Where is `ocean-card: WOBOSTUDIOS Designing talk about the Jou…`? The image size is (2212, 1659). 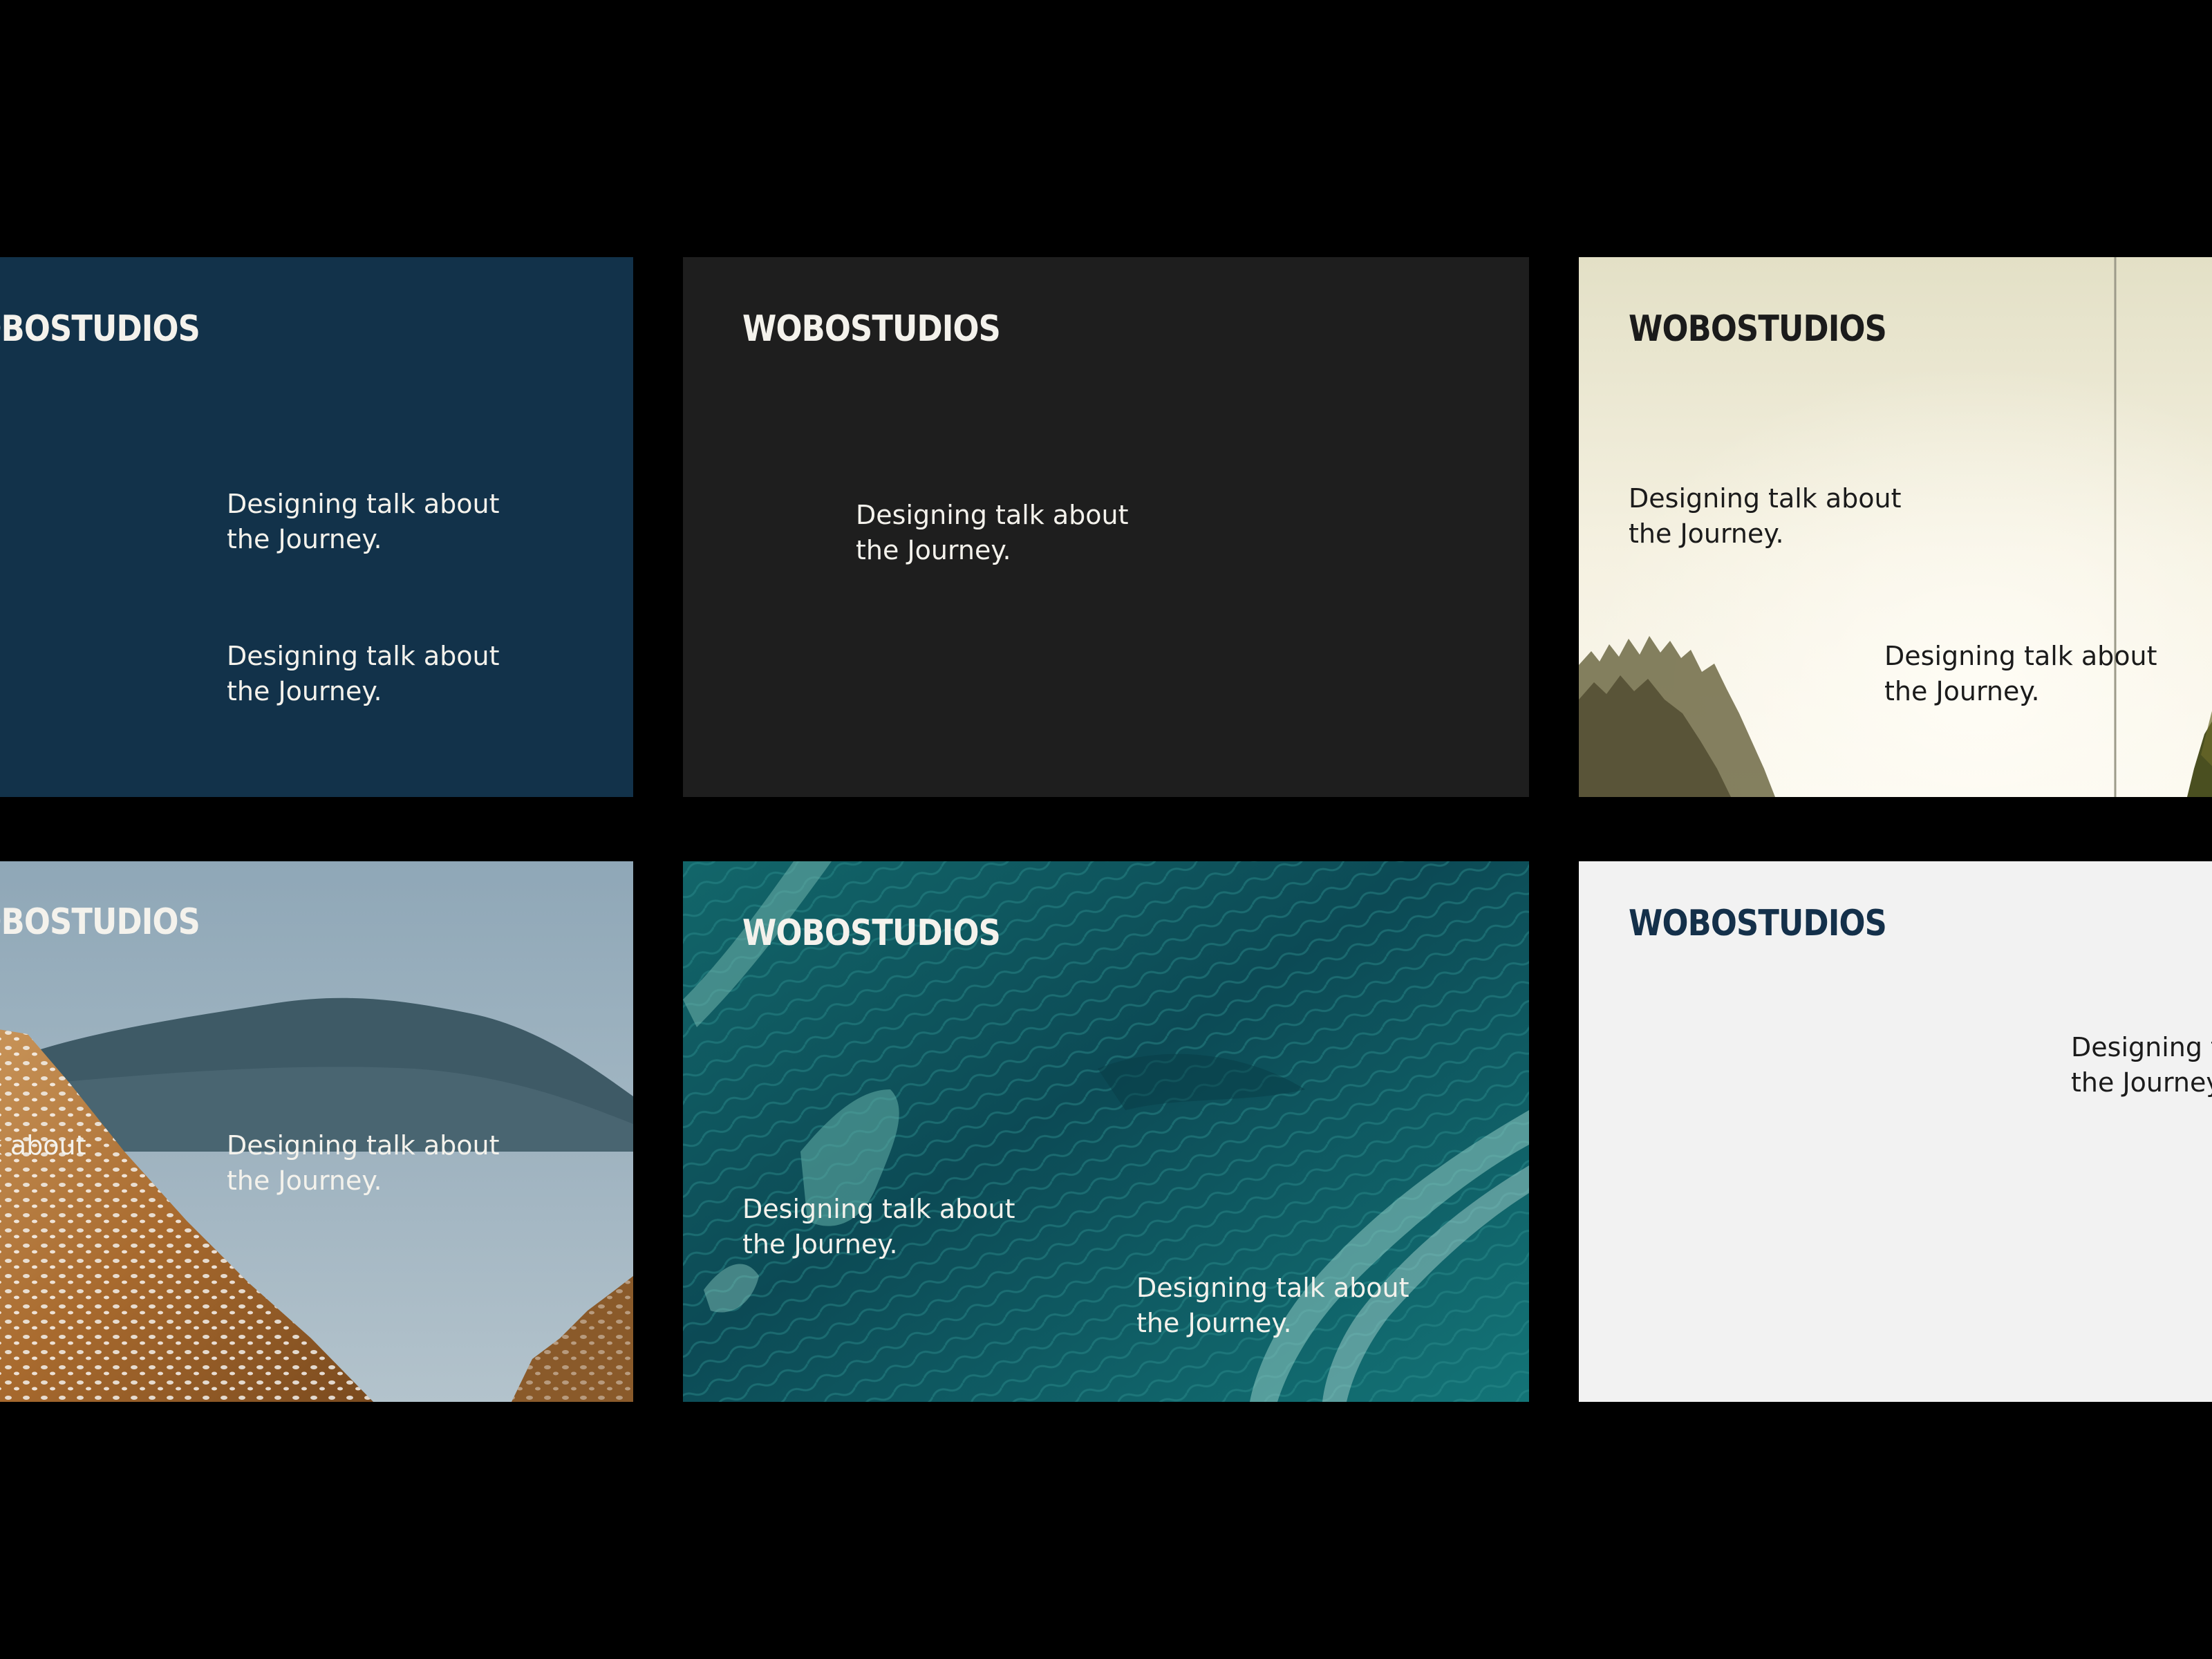
ocean-card: WOBOSTUDIOS Designing talk about the Jou… is located at coordinates (1106, 1131).